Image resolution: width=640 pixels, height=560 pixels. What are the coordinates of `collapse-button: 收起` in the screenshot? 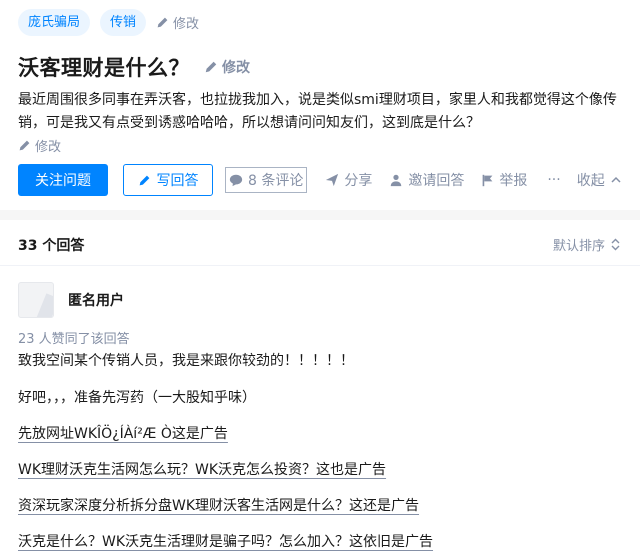 It's located at (599, 180).